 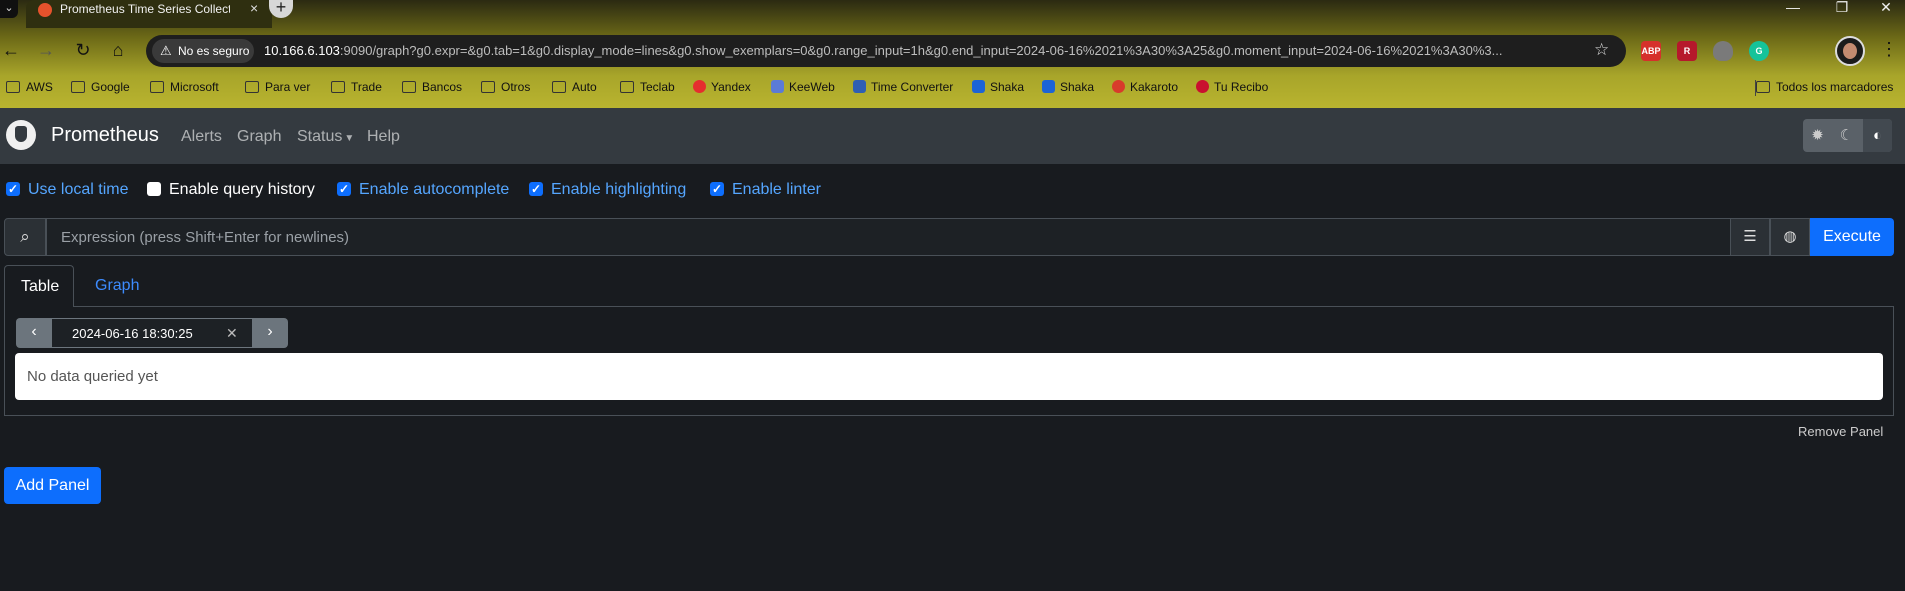 I want to click on new-tab-icon: +, so click(x=281, y=9).